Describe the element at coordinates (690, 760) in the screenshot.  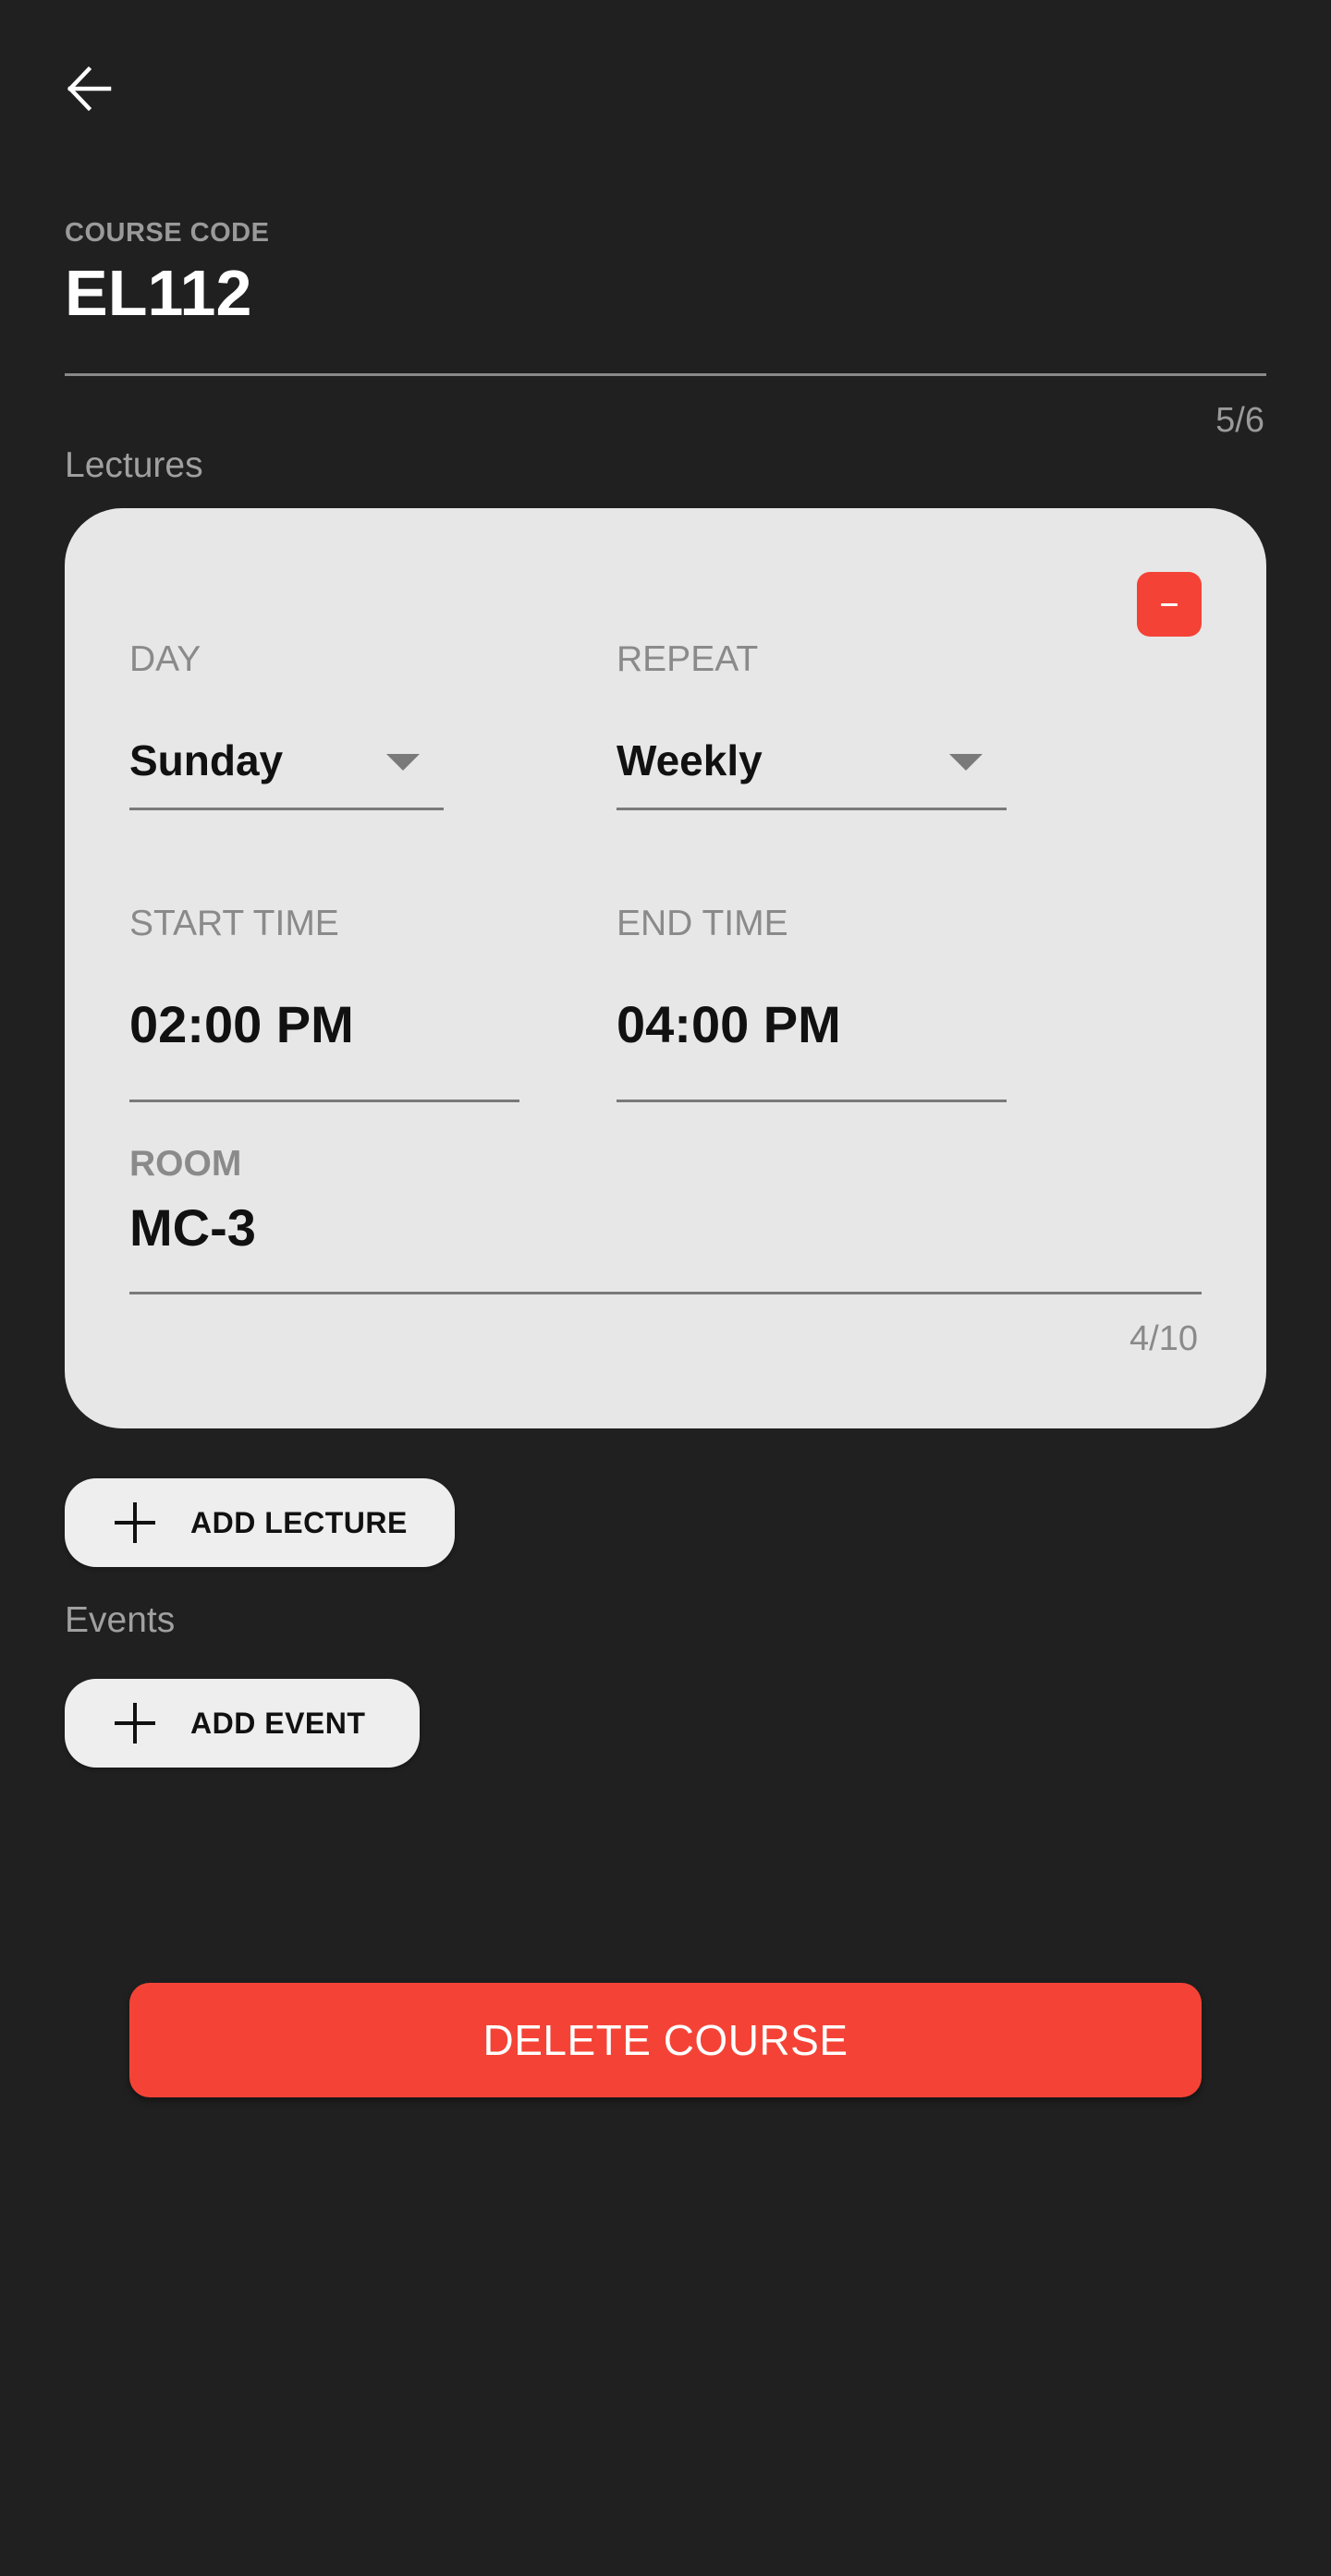
I see `repeat-value: Weekly` at that location.